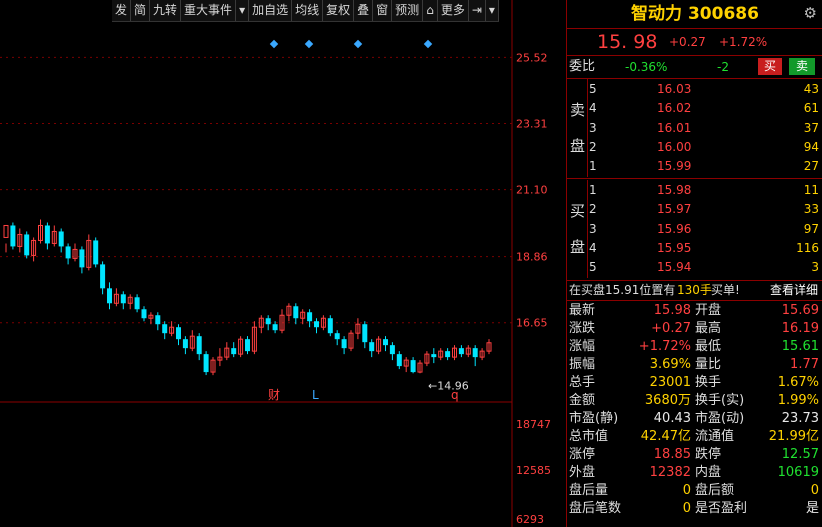  I want to click on toolbar-item: 九转, so click(166, 10).